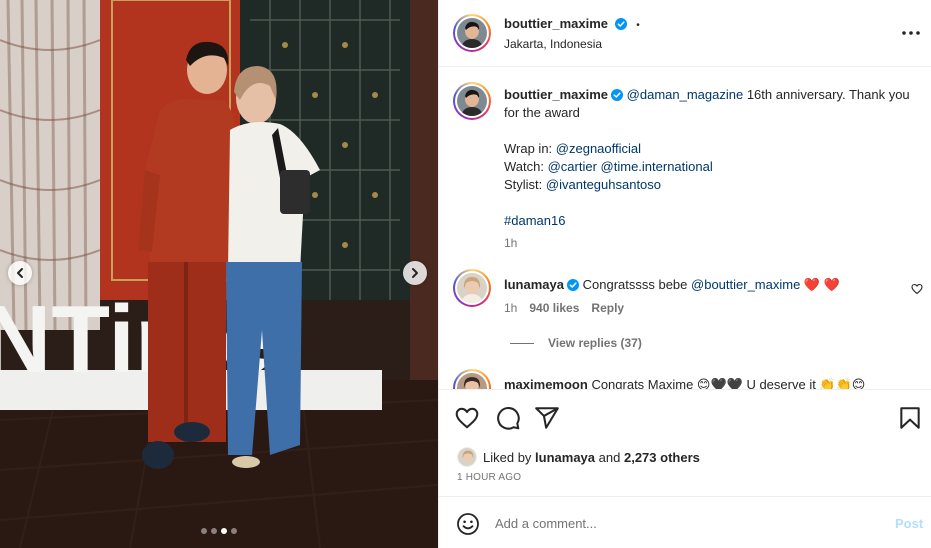  I want to click on carousel-prev-button, so click(20, 273).